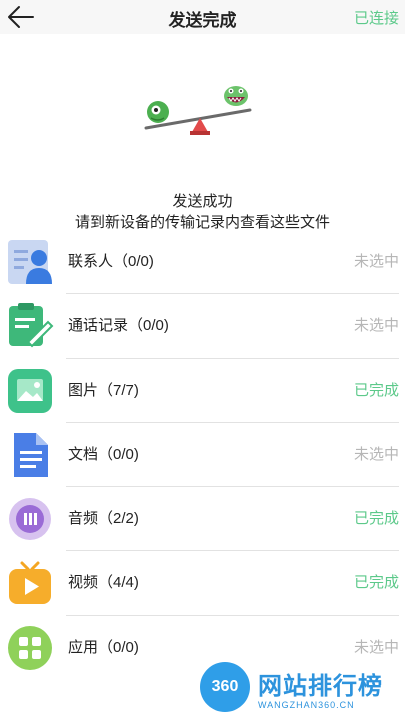 This screenshot has width=405, height=720. I want to click on list-item-label: 图片（7/7), so click(103, 390).